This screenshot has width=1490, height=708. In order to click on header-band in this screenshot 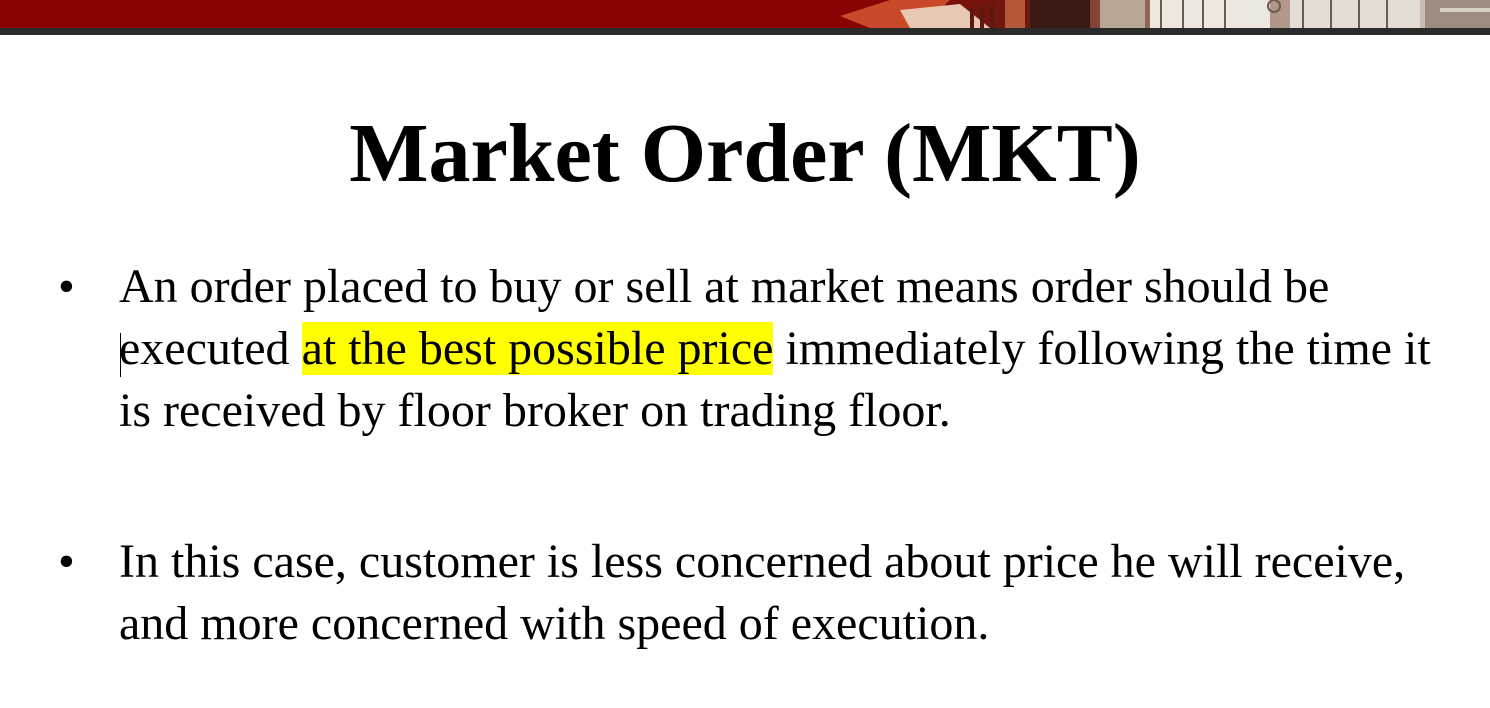, I will do `click(745, 14)`.